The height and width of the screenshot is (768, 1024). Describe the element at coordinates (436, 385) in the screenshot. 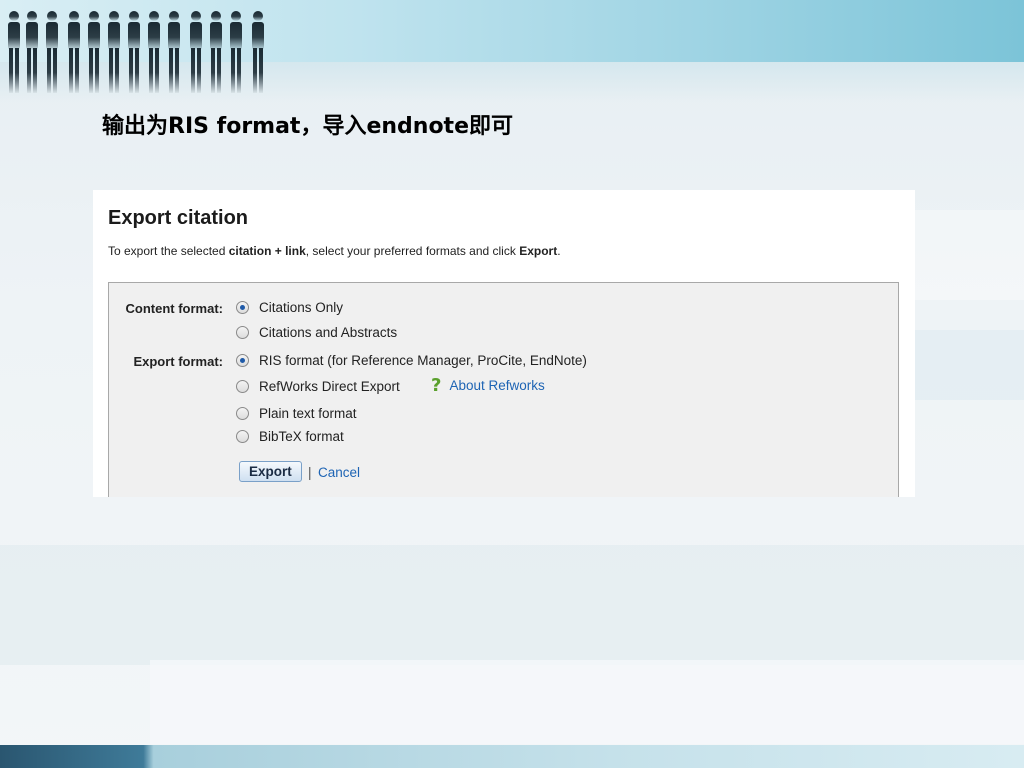

I see `question-mark-icon: ?` at that location.